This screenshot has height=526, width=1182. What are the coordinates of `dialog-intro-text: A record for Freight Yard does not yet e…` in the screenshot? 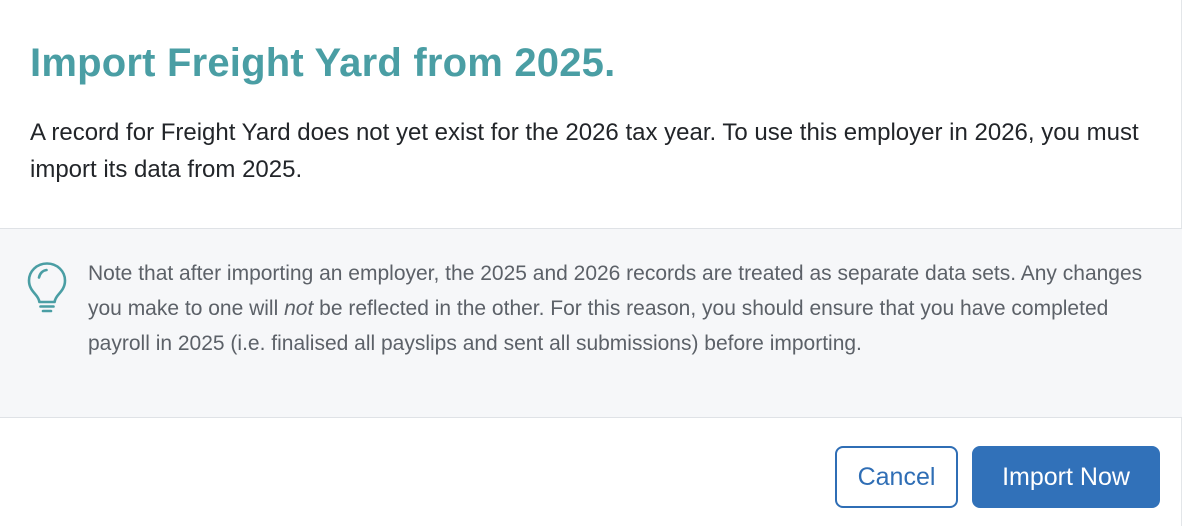 It's located at (584, 151).